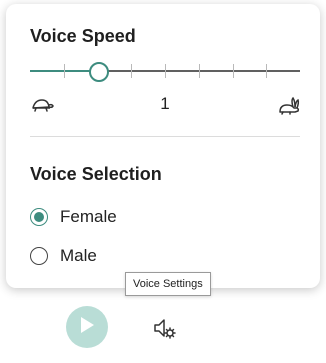 The width and height of the screenshot is (326, 363). I want to click on radio-label-female: Female, so click(88, 216).